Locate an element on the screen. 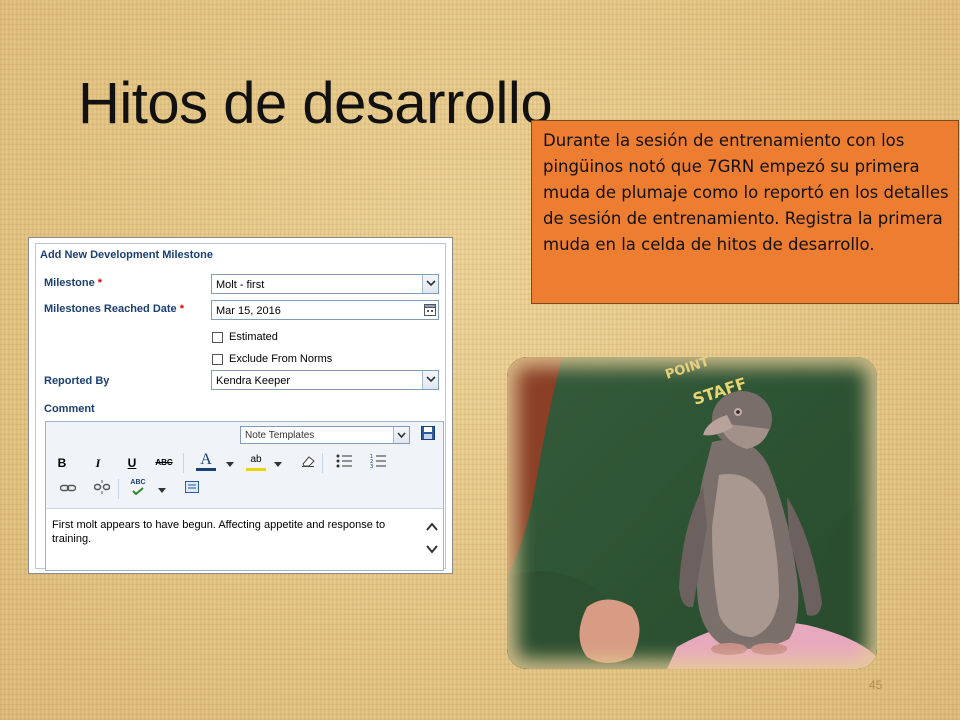 This screenshot has height=720, width=960. milestone-label: Milestone * is located at coordinates (73, 283).